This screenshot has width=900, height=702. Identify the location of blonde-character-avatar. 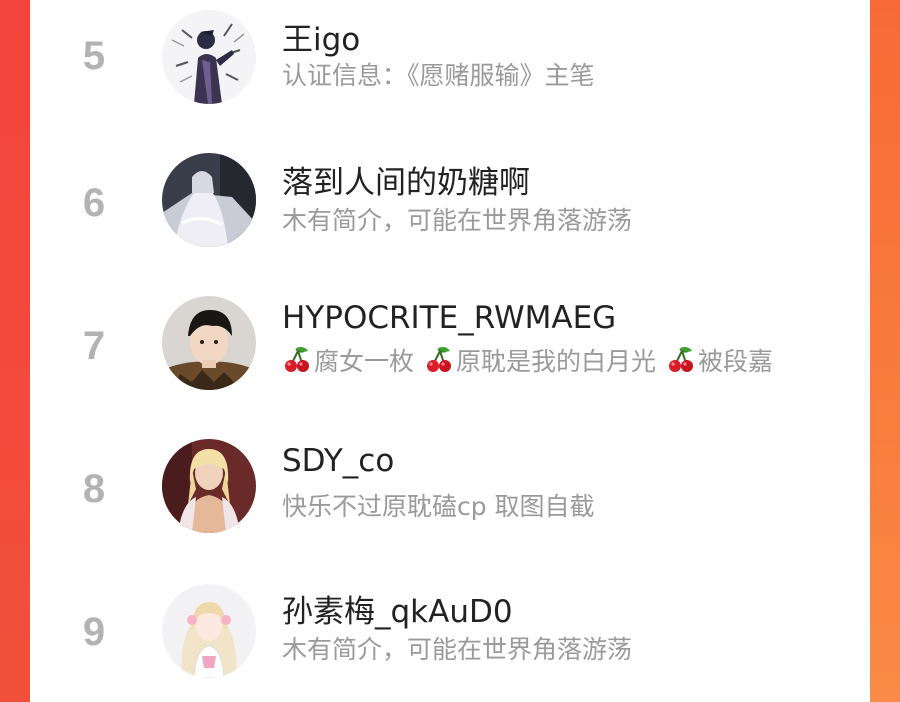
(209, 486).